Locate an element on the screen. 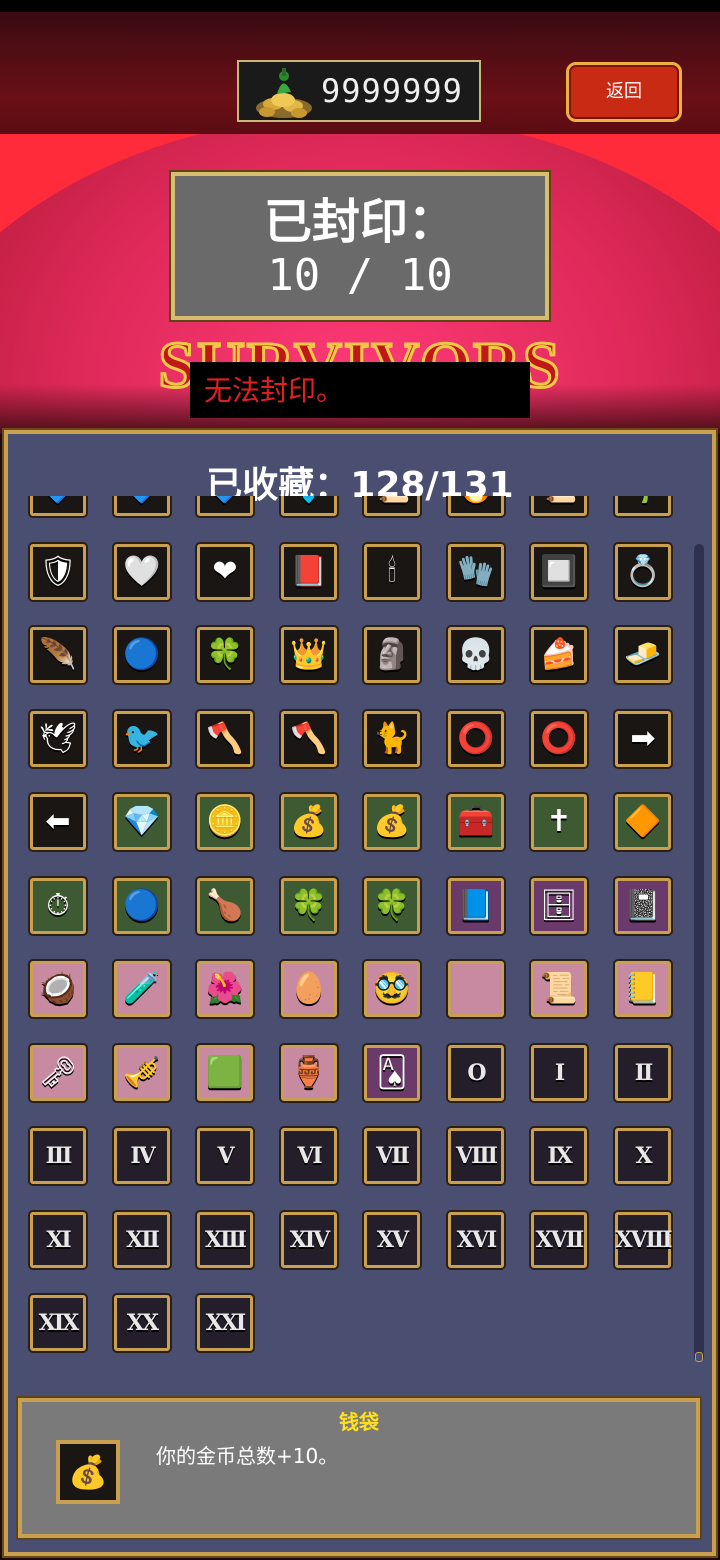 The image size is (720, 1560). cage-icon: 🔲 is located at coordinates (559, 572).